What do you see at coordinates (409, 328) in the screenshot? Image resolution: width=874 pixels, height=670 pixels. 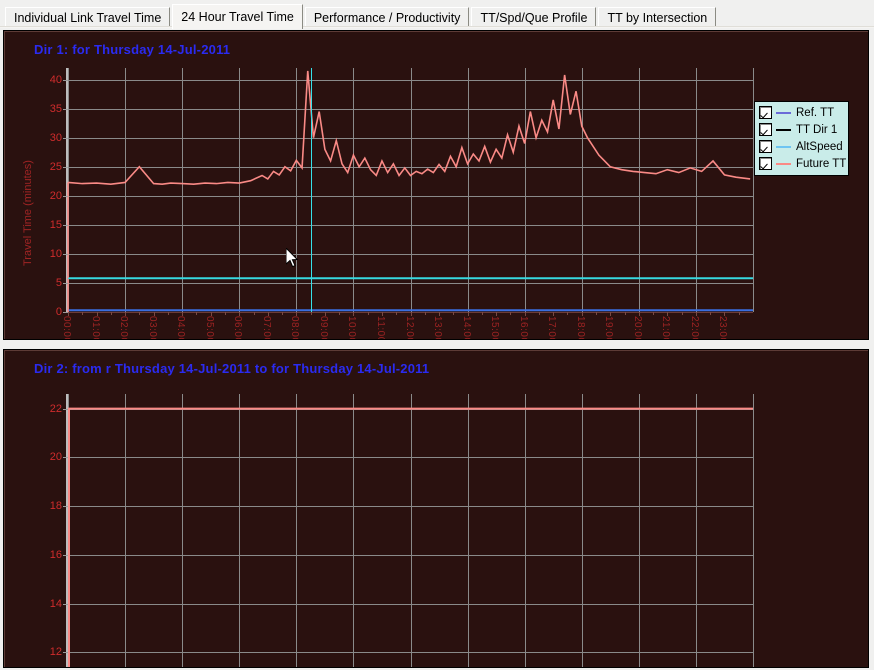 I see `x-tick-label: 12:00` at bounding box center [409, 328].